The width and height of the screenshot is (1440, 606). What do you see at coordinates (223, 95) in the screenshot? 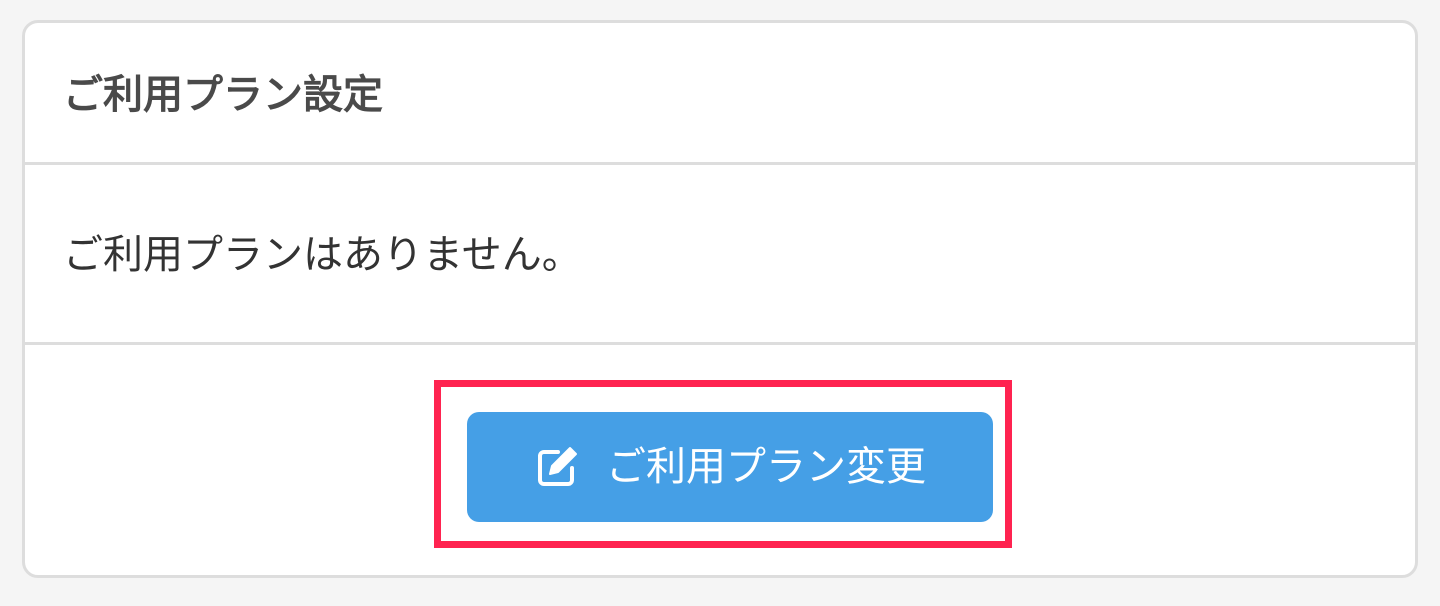
I see `page-title: ご利用プラン設定` at bounding box center [223, 95].